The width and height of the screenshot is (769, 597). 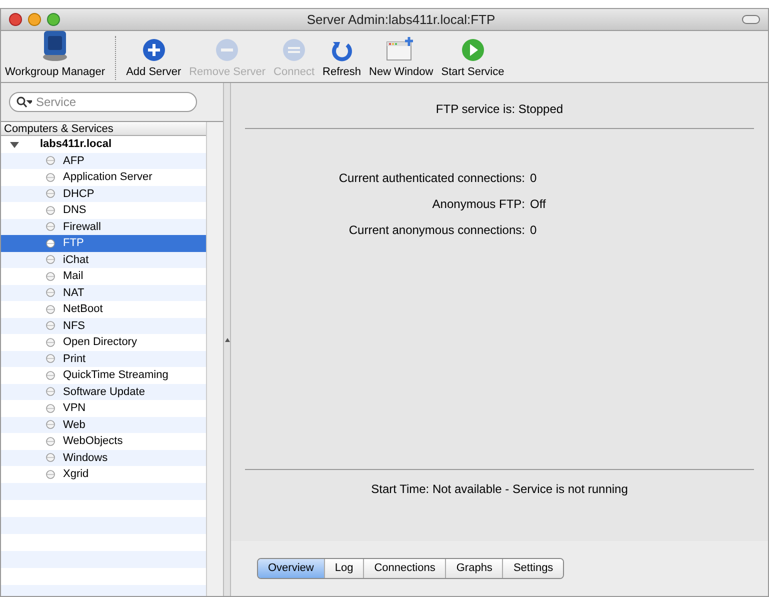 I want to click on start-time-text: Start Time: Not available - Service is not running, so click(x=499, y=489).